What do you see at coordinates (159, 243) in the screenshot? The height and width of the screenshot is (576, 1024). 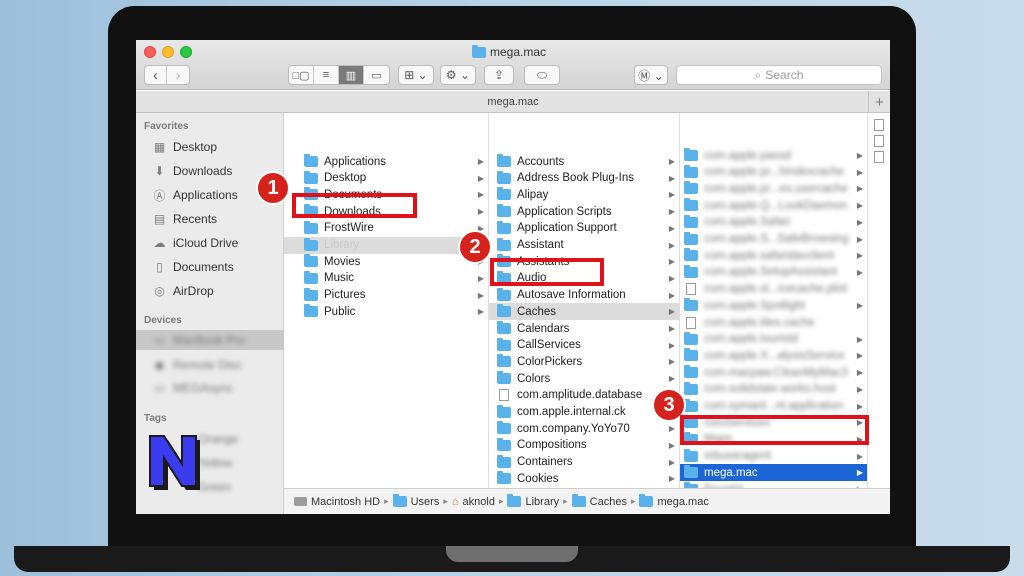 I see `icloud-drive-icon: ☁` at bounding box center [159, 243].